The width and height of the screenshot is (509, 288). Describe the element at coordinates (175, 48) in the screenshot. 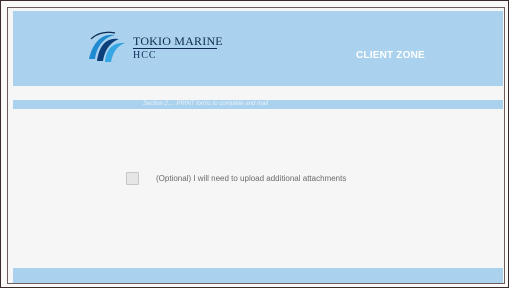

I see `logo-divider` at that location.